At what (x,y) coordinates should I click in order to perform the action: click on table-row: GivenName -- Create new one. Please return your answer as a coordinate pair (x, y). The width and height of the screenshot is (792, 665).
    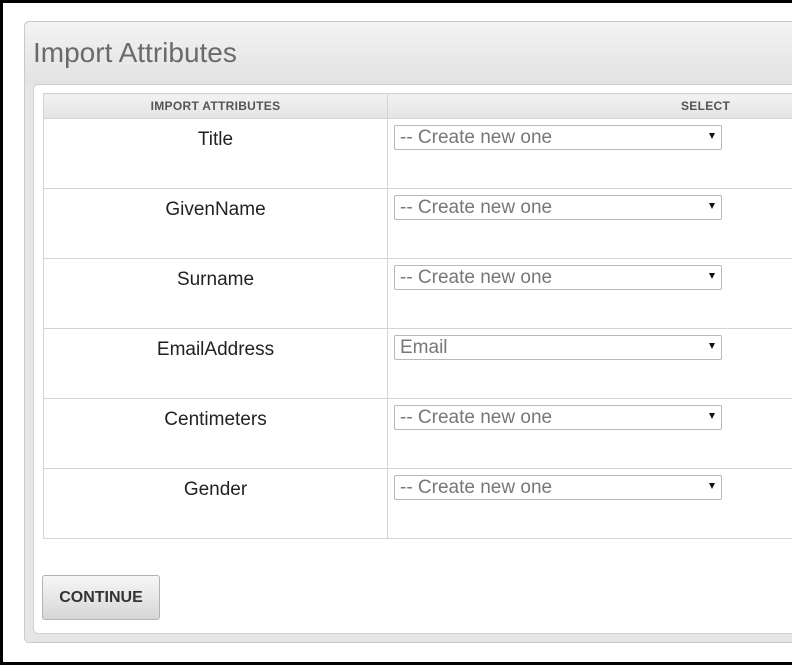
    Looking at the image, I should click on (417, 223).